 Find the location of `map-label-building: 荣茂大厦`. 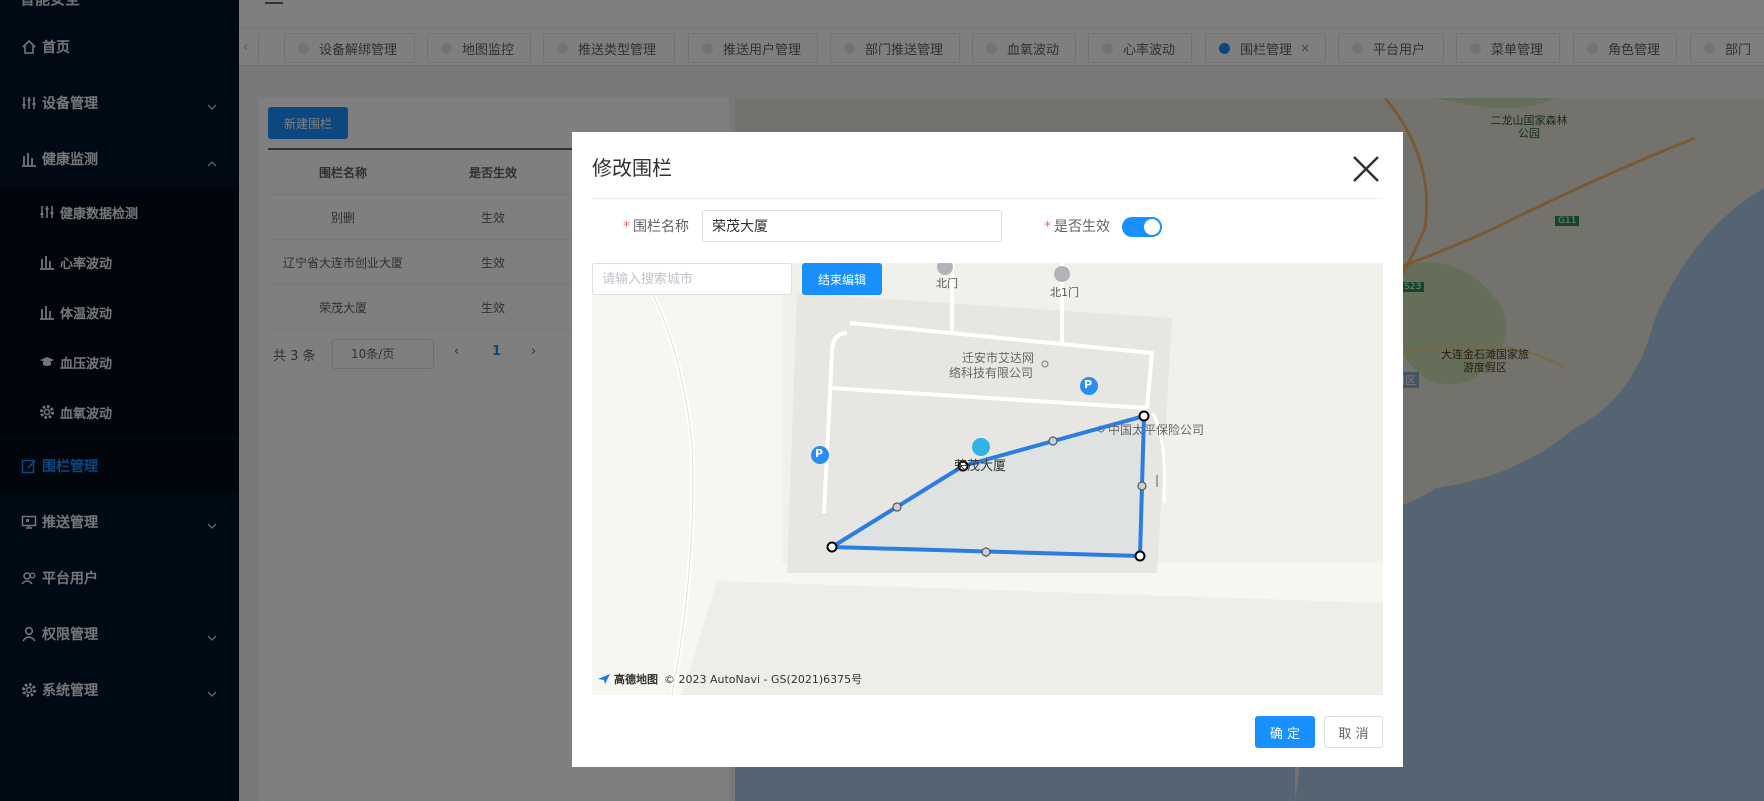

map-label-building: 荣茂大厦 is located at coordinates (980, 466).